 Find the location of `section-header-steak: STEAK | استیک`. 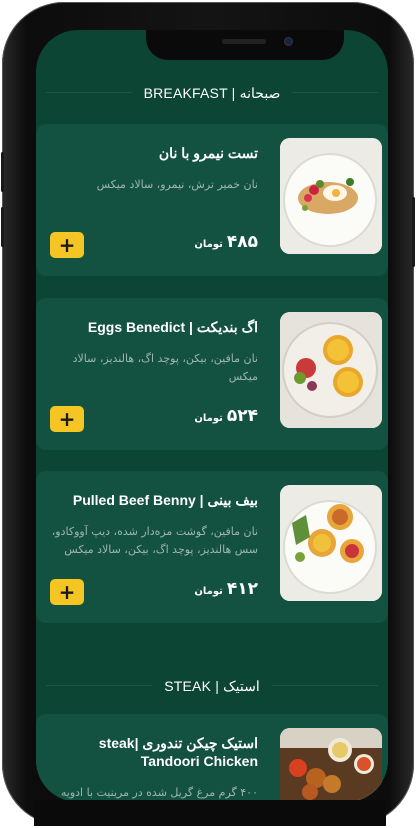

section-header-steak: STEAK | استیک is located at coordinates (212, 686).